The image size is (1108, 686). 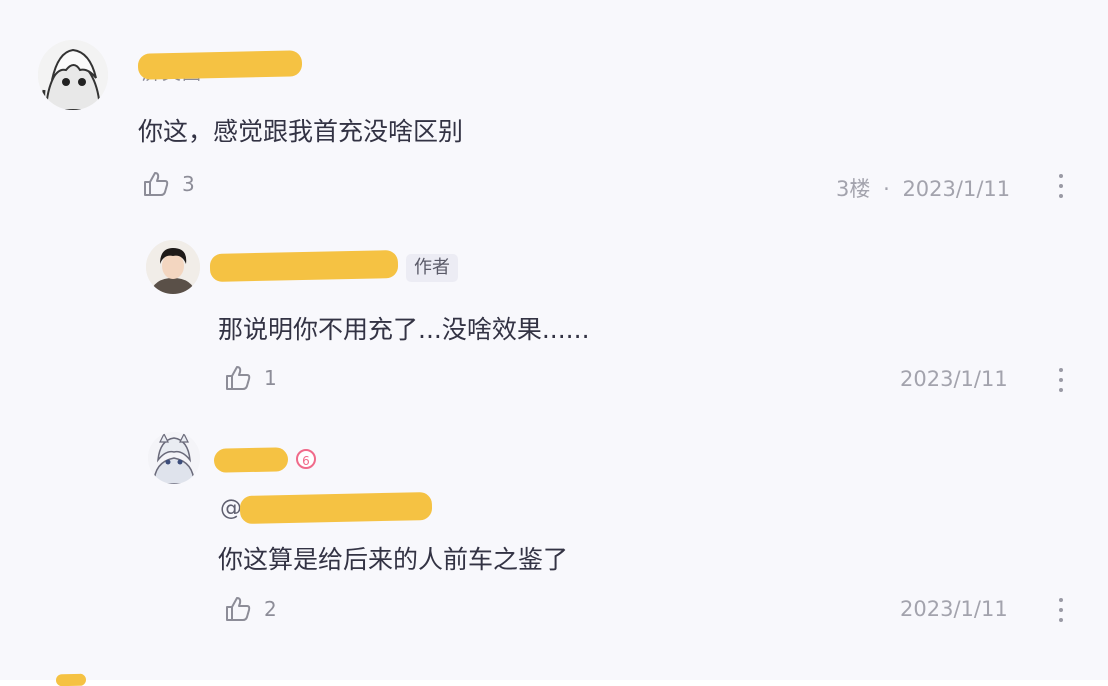 What do you see at coordinates (306, 459) in the screenshot?
I see `level-badge: 6` at bounding box center [306, 459].